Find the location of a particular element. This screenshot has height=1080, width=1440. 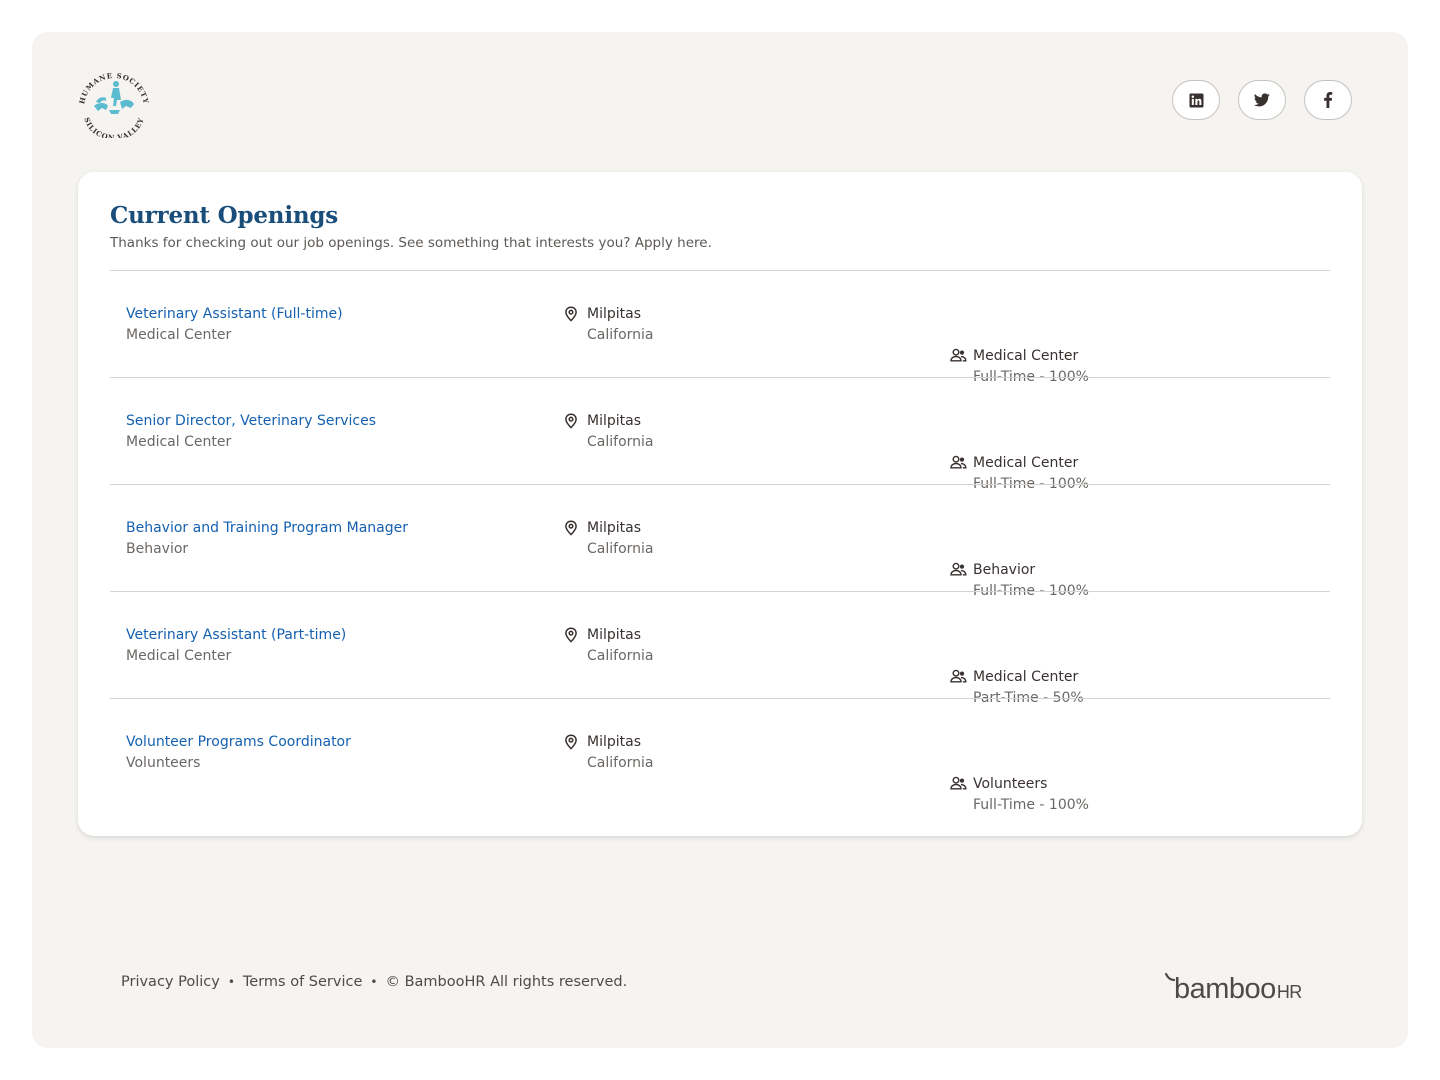

job-title-link: Behavior and Training Program Manager is located at coordinates (267, 528).